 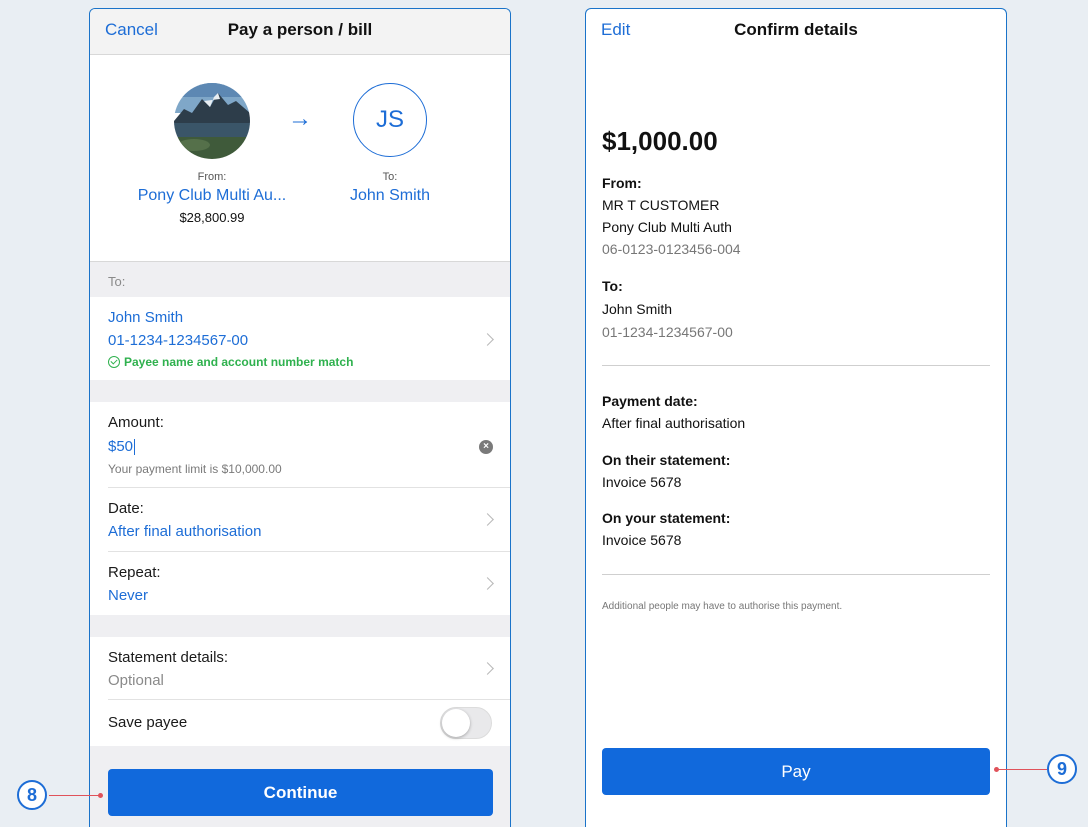 I want to click on page-title: Confirm details, so click(x=796, y=29).